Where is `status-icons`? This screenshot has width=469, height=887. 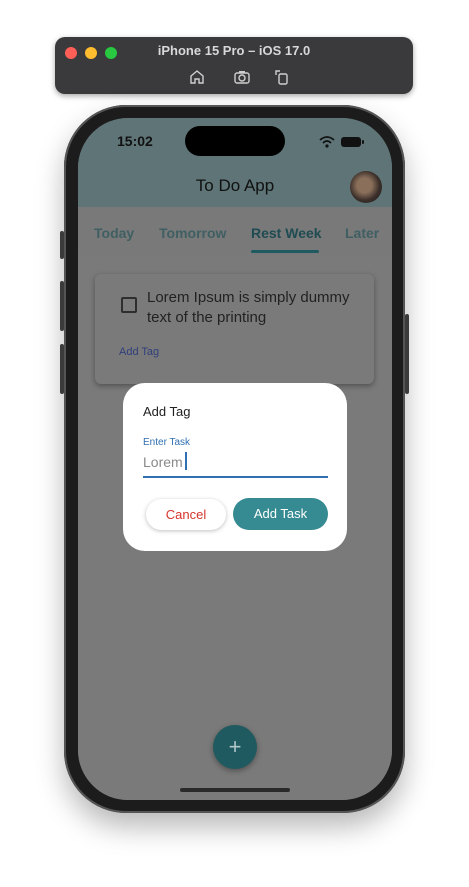
status-icons is located at coordinates (341, 142).